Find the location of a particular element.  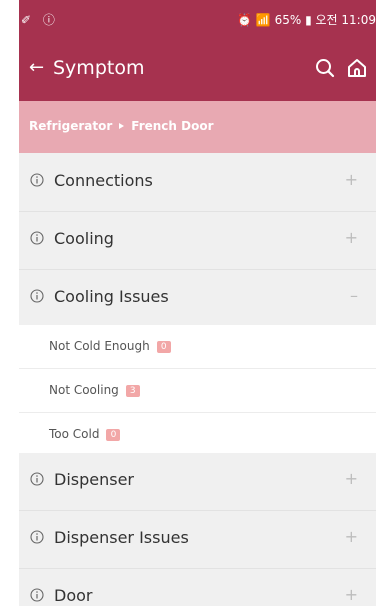

collapse-icon: – is located at coordinates (354, 295).